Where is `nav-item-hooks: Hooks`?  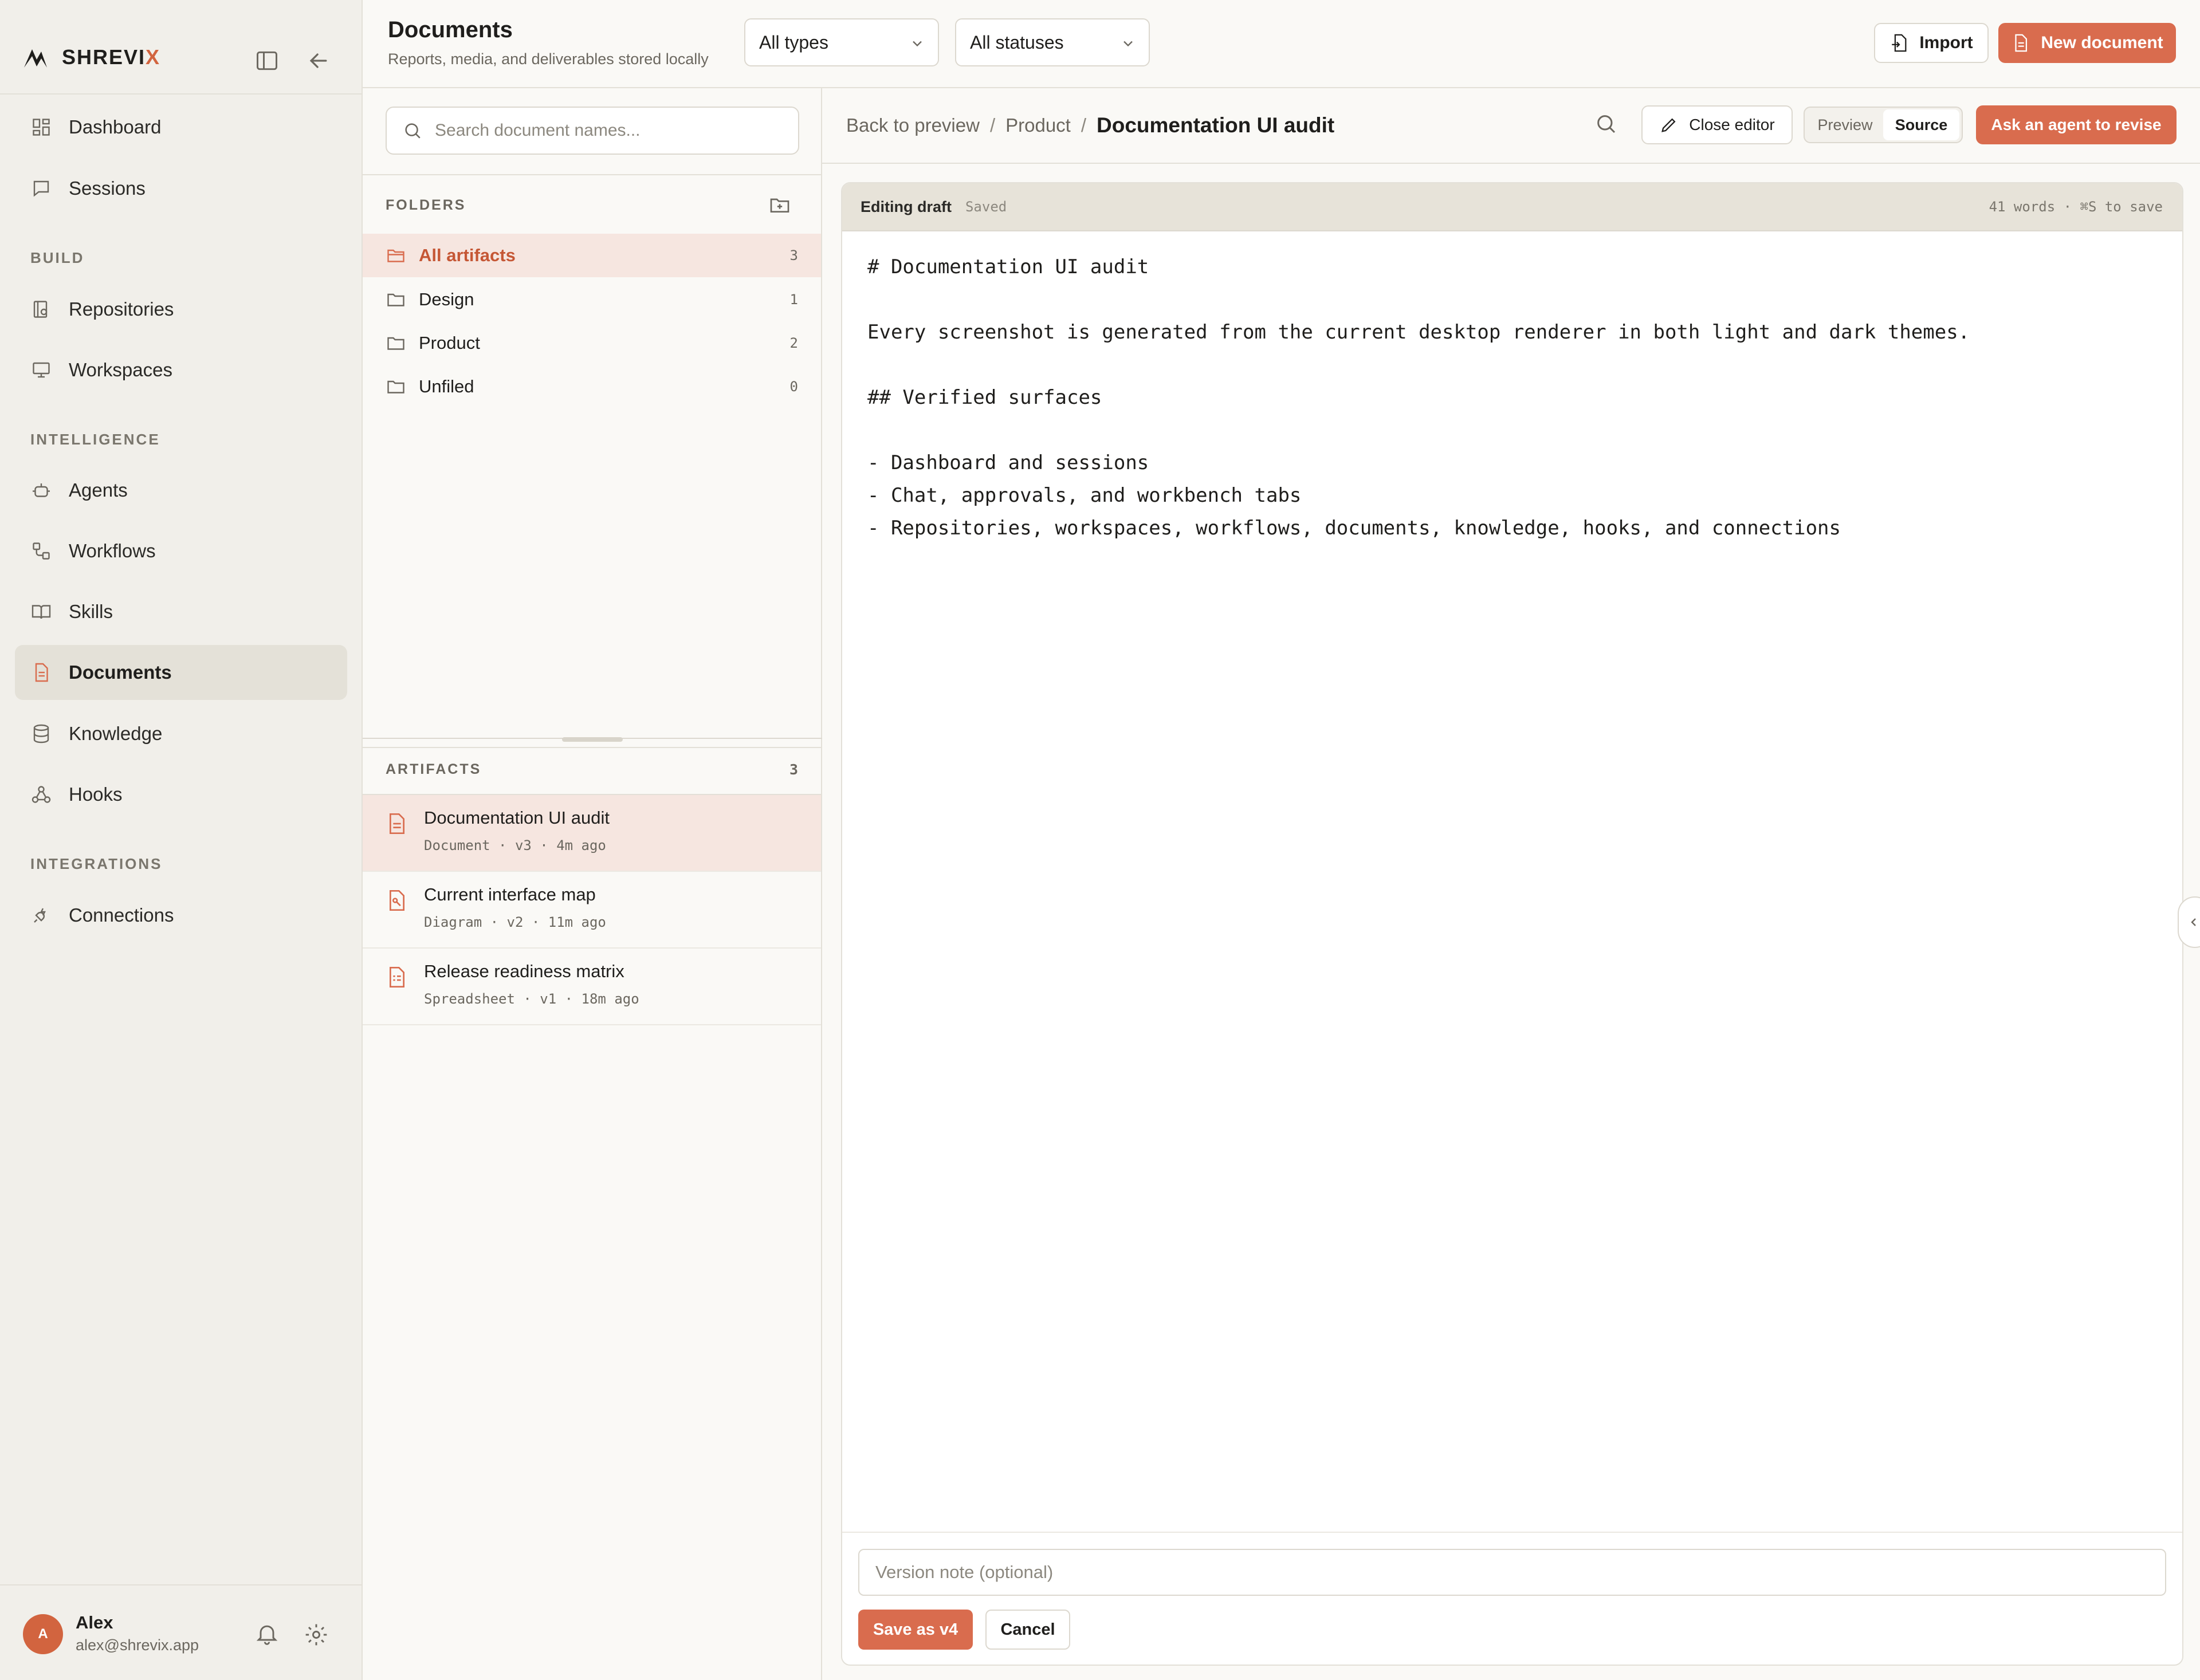
nav-item-hooks: Hooks is located at coordinates (181, 794).